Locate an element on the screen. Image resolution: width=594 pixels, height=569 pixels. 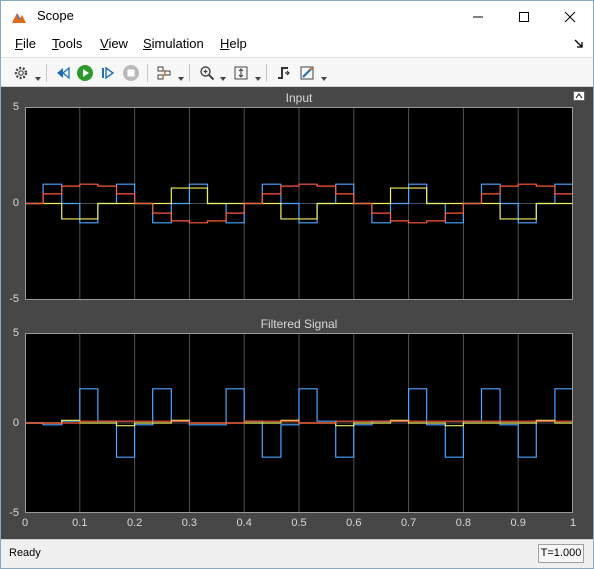
dock-arrow-icon is located at coordinates (579, 44).